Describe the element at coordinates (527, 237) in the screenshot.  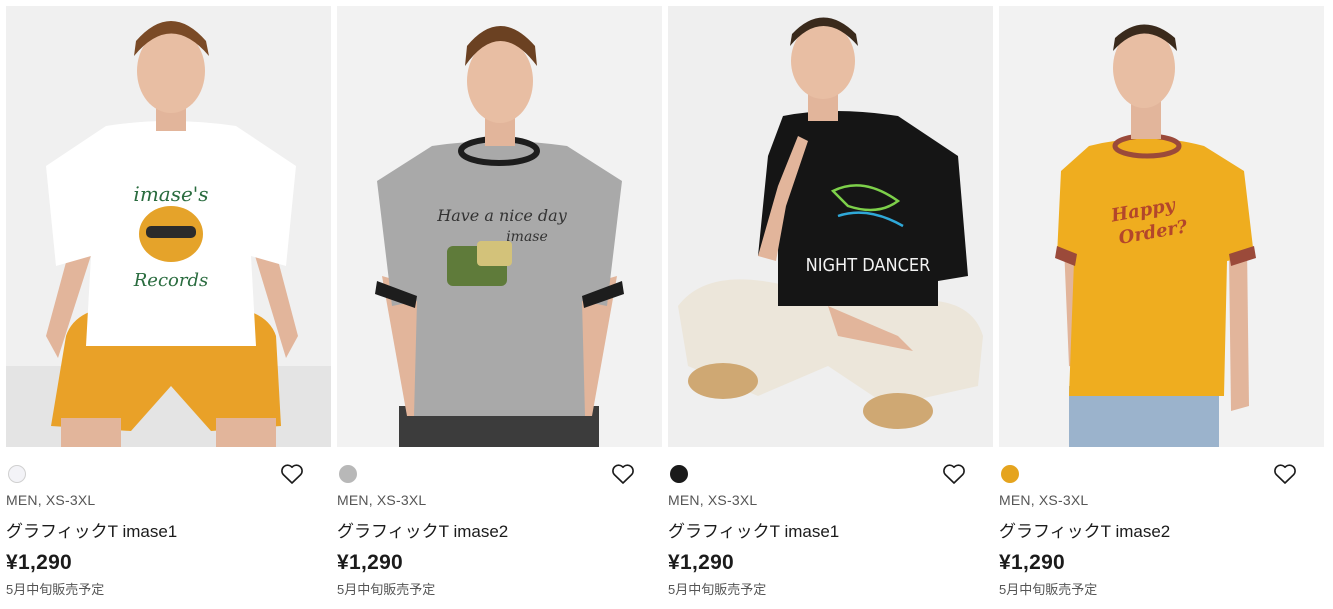
I see `svg-text: imase` at that location.